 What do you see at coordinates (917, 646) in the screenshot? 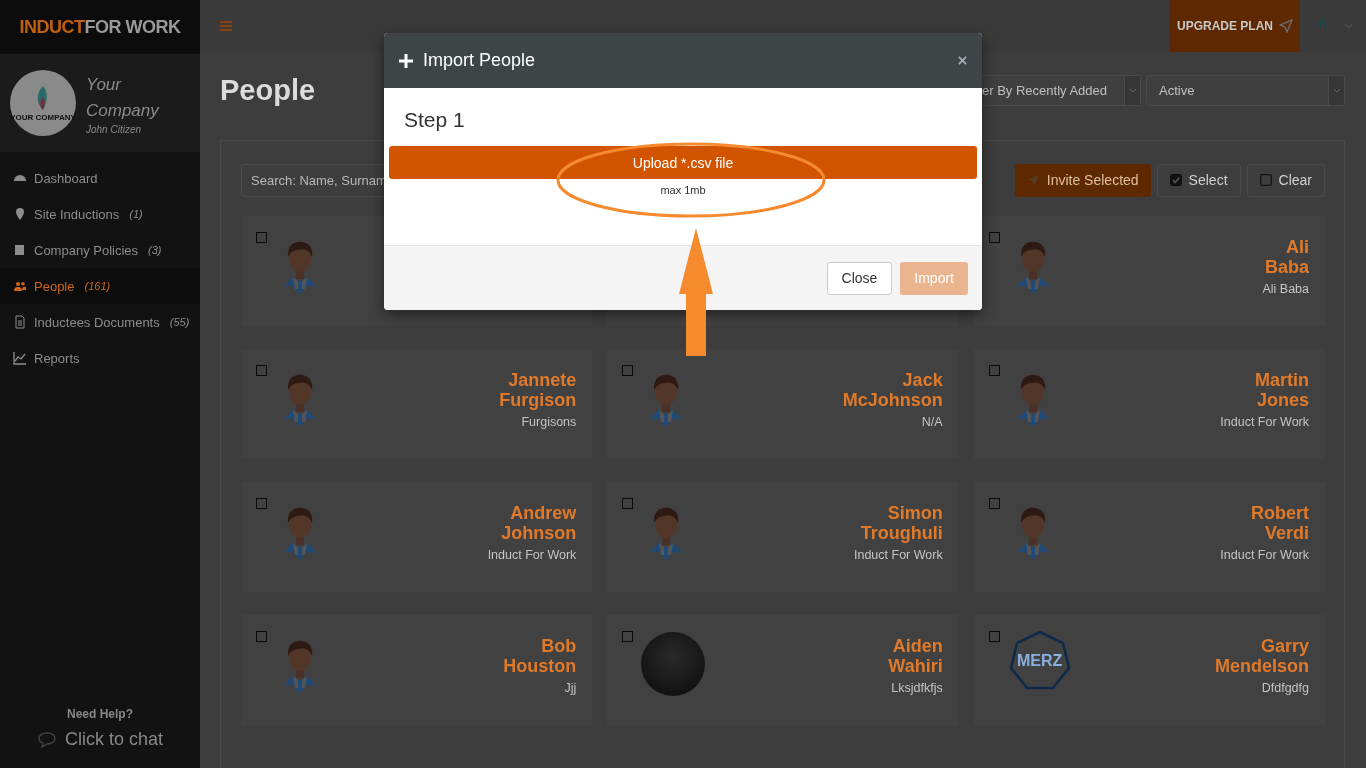
I see `first-name: Aiden` at bounding box center [917, 646].